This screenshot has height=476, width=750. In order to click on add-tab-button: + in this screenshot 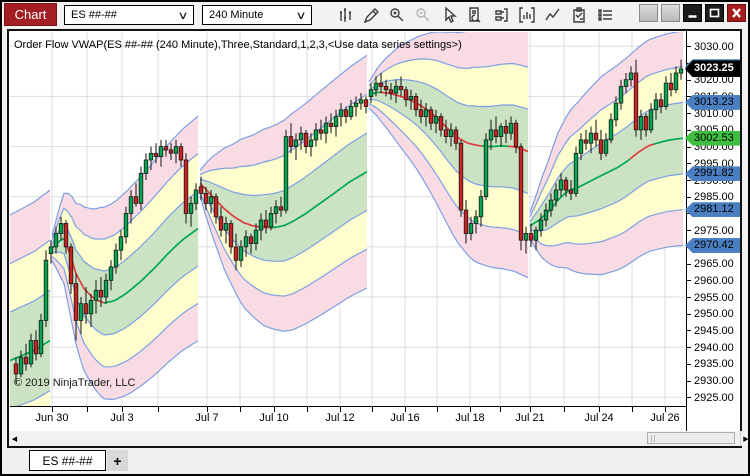, I will do `click(117, 460)`.